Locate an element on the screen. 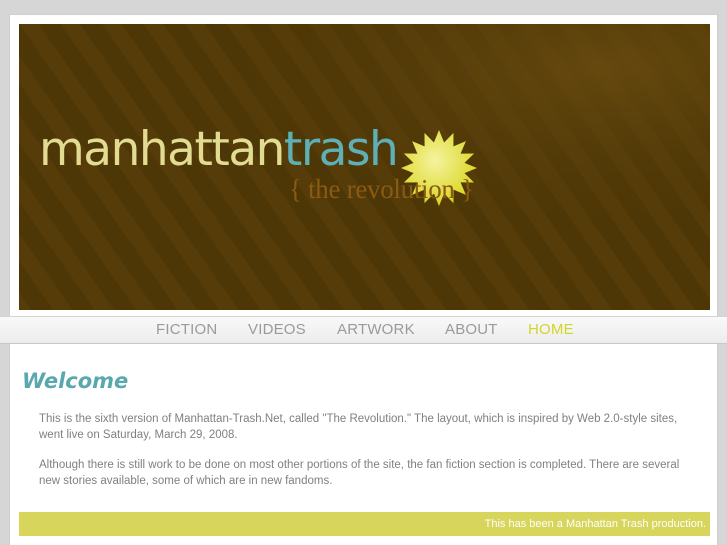 The height and width of the screenshot is (545, 727). main-navigation: FICTION VIDEOS ARTWORK ABOUT HOME is located at coordinates (363, 330).